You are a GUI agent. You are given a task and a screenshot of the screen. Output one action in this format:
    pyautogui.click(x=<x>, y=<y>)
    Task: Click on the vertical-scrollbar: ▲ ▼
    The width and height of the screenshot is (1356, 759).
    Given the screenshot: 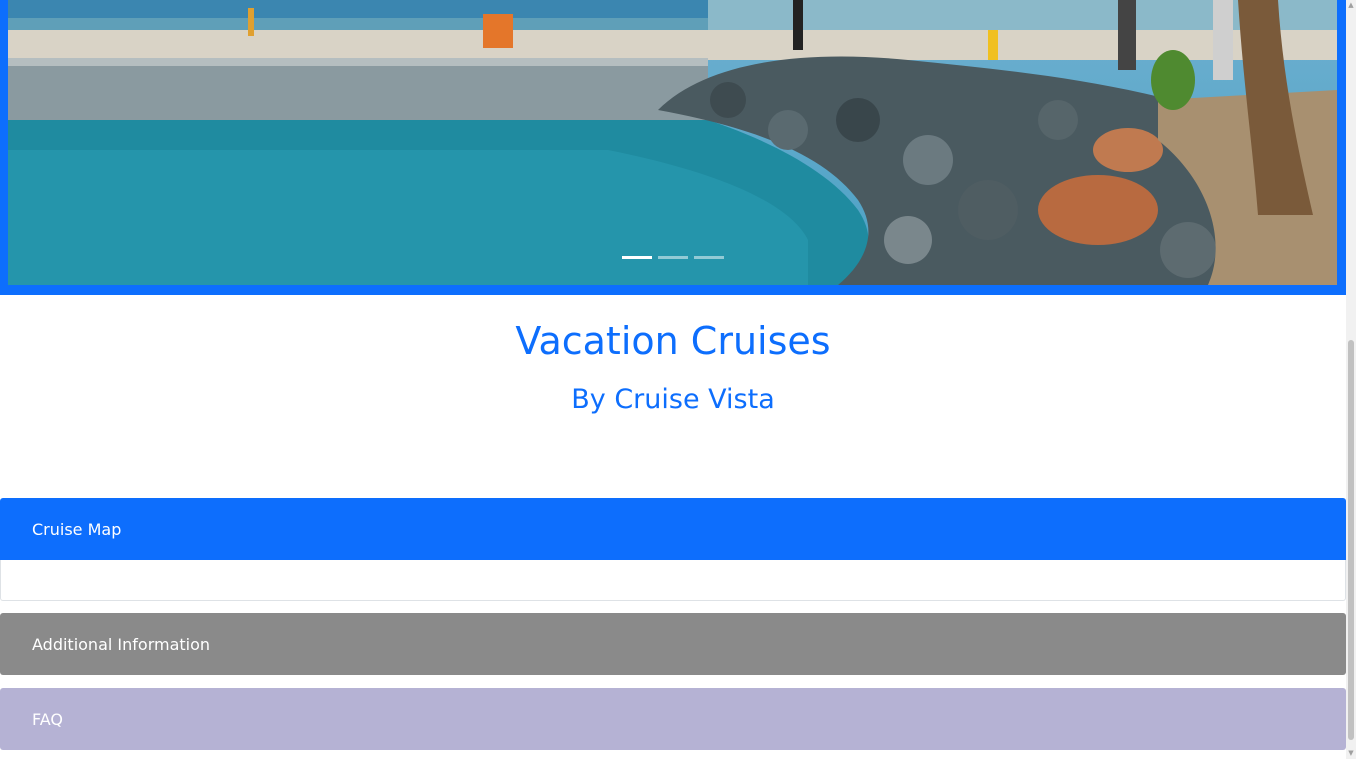 What is the action you would take?
    pyautogui.click(x=1351, y=379)
    